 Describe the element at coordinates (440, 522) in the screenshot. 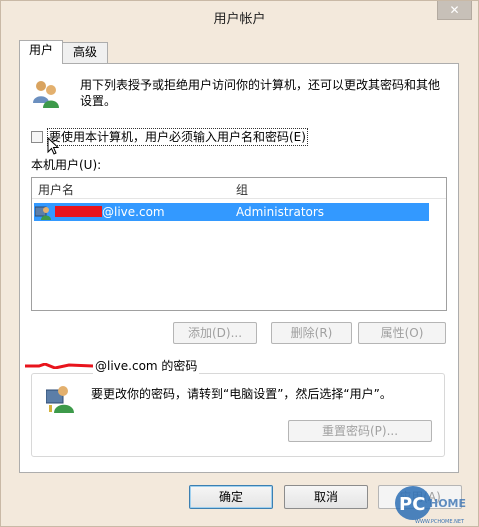

I see `svg-text: WWW.PCHOME.NET` at that location.